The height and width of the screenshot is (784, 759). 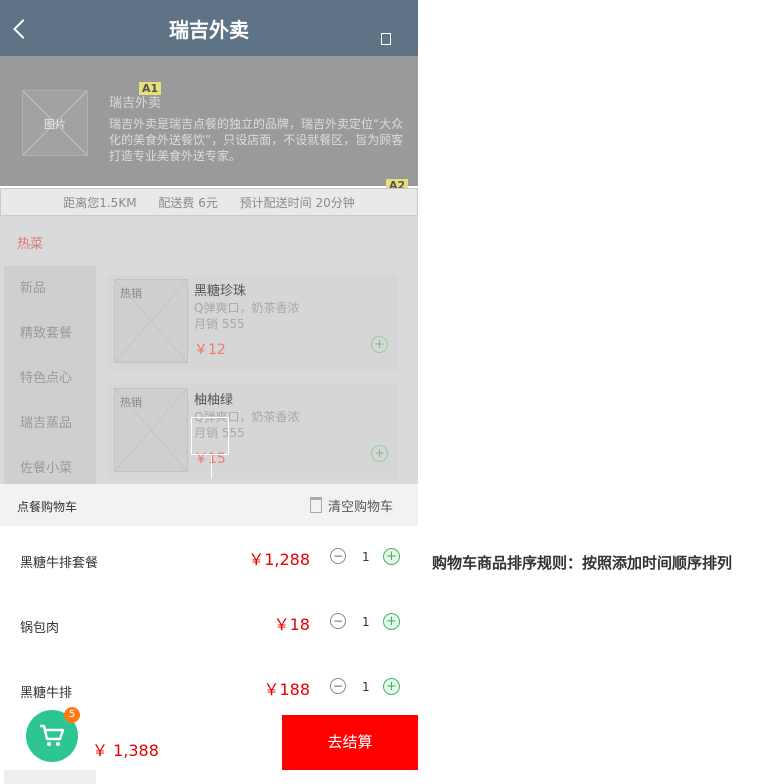 I want to click on dish-name: 黑糖珍珠, so click(x=220, y=291).